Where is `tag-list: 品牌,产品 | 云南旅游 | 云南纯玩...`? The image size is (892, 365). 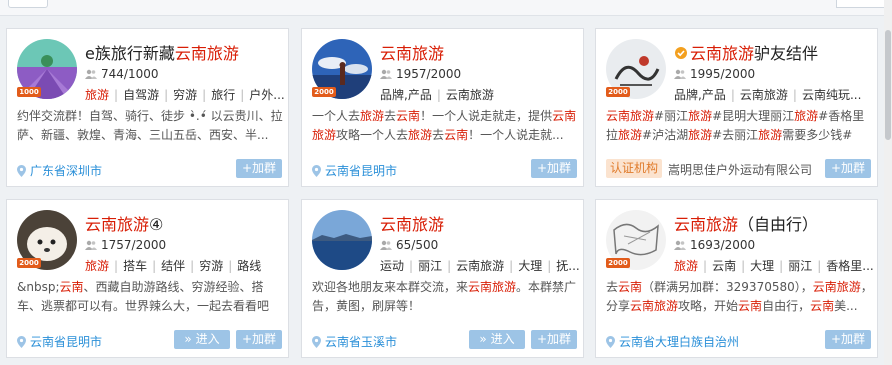
tag-list: 品牌,产品 | 云南旅游 | 云南纯玩... is located at coordinates (768, 95).